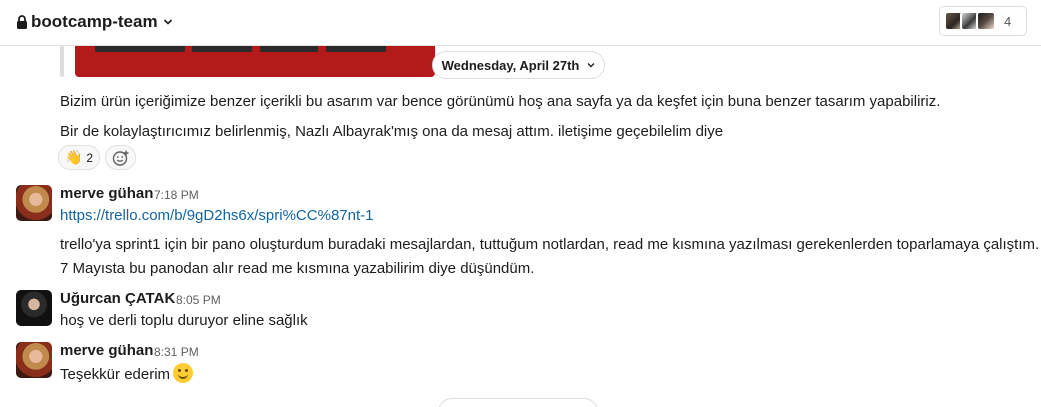 This screenshot has width=1041, height=407. I want to click on add-reaction-icon, so click(120, 158).